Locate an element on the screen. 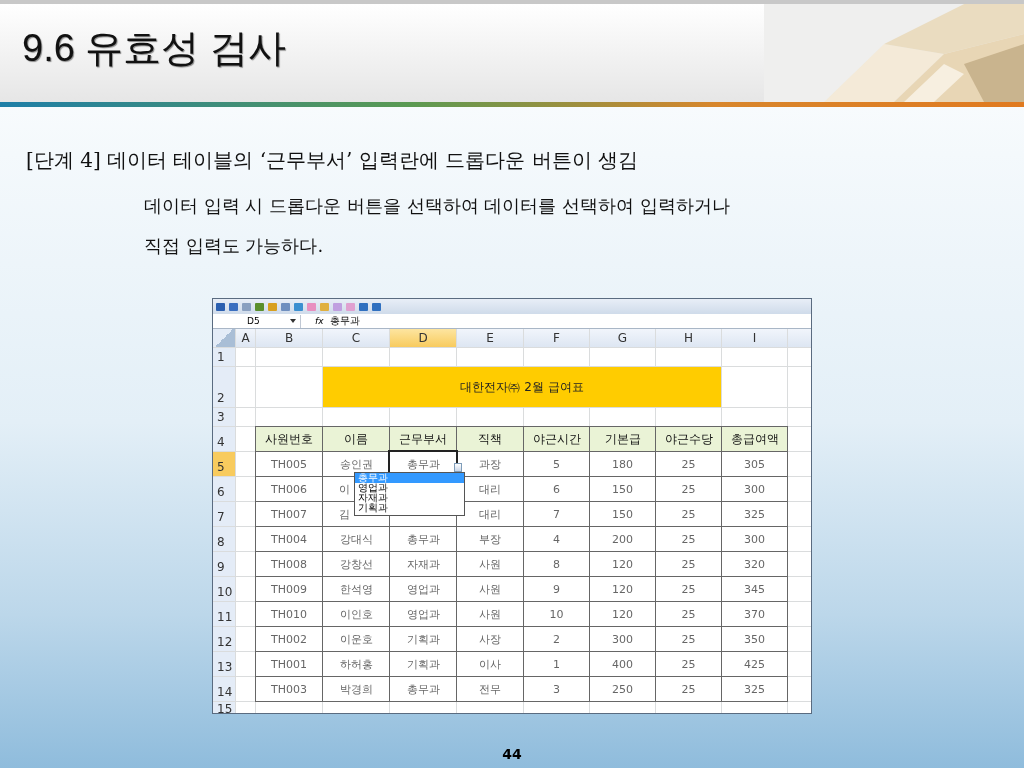 This screenshot has height=768, width=1024. column-header: C is located at coordinates (356, 338).